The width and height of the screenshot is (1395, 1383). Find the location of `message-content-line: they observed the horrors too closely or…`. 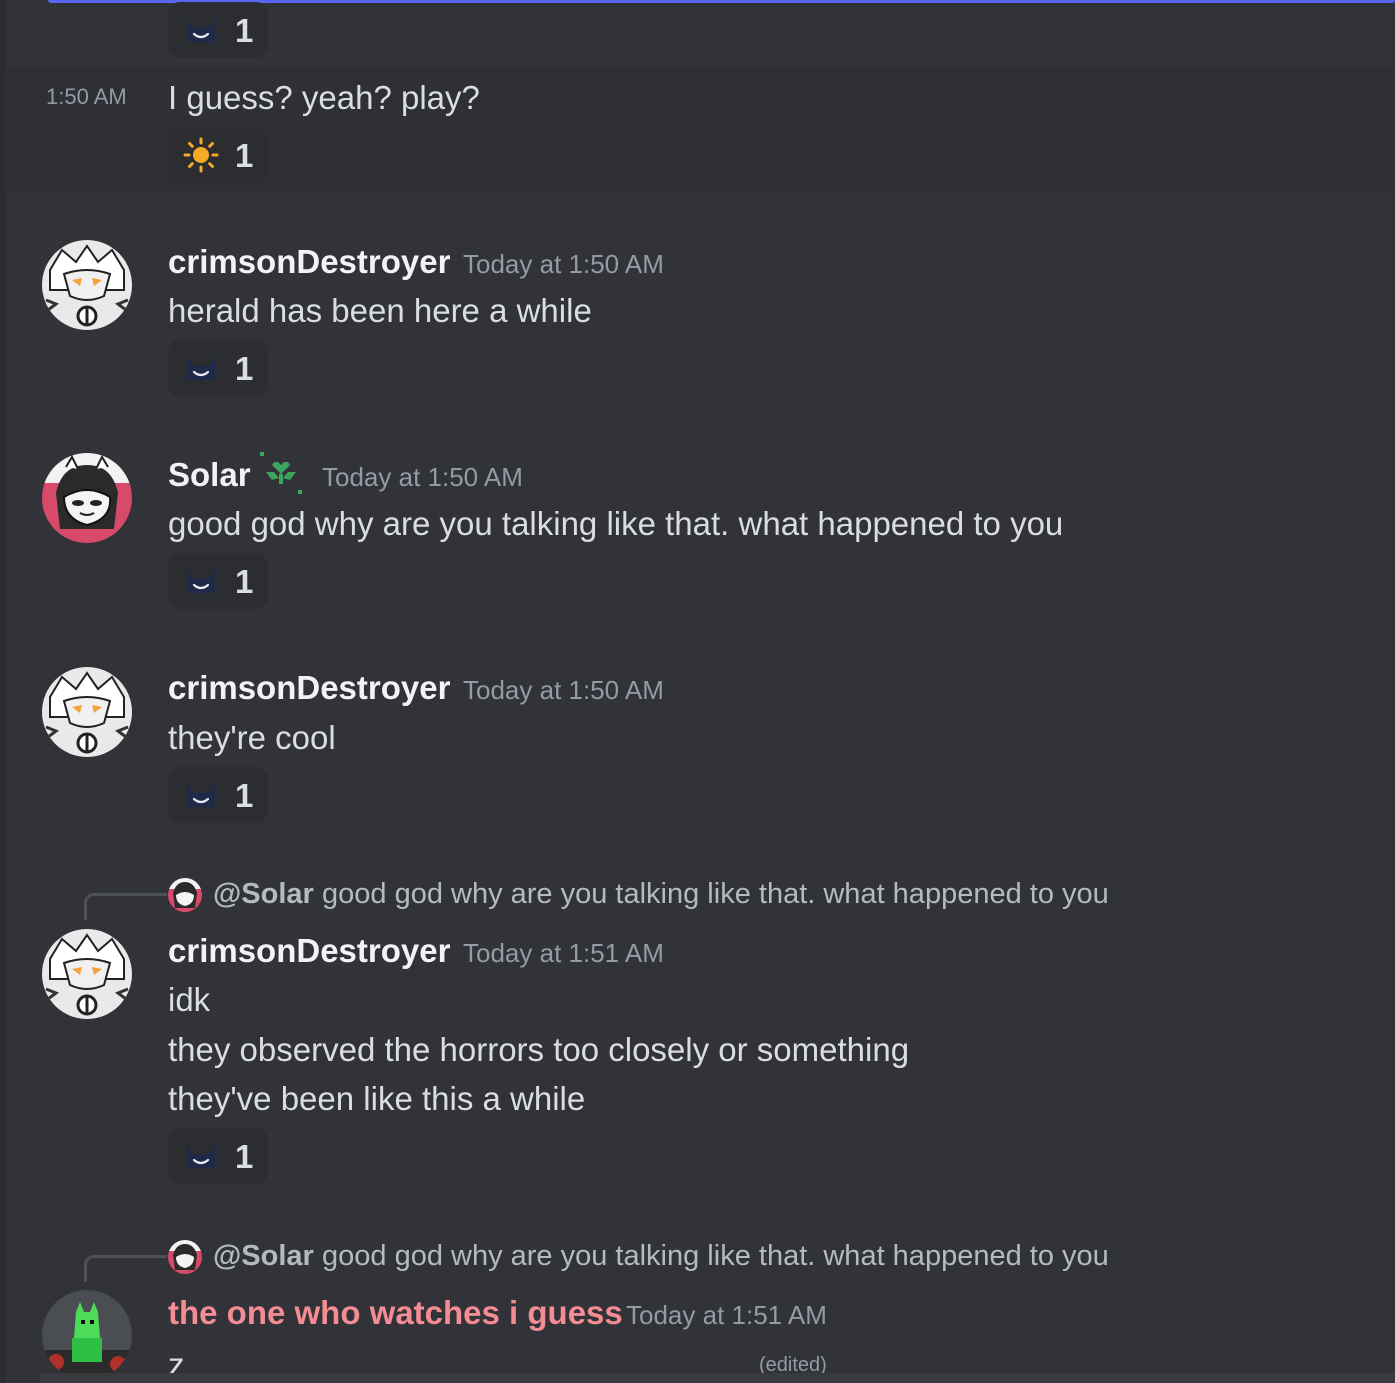

message-content-line: they observed the horrors too closely or… is located at coordinates (539, 1049).